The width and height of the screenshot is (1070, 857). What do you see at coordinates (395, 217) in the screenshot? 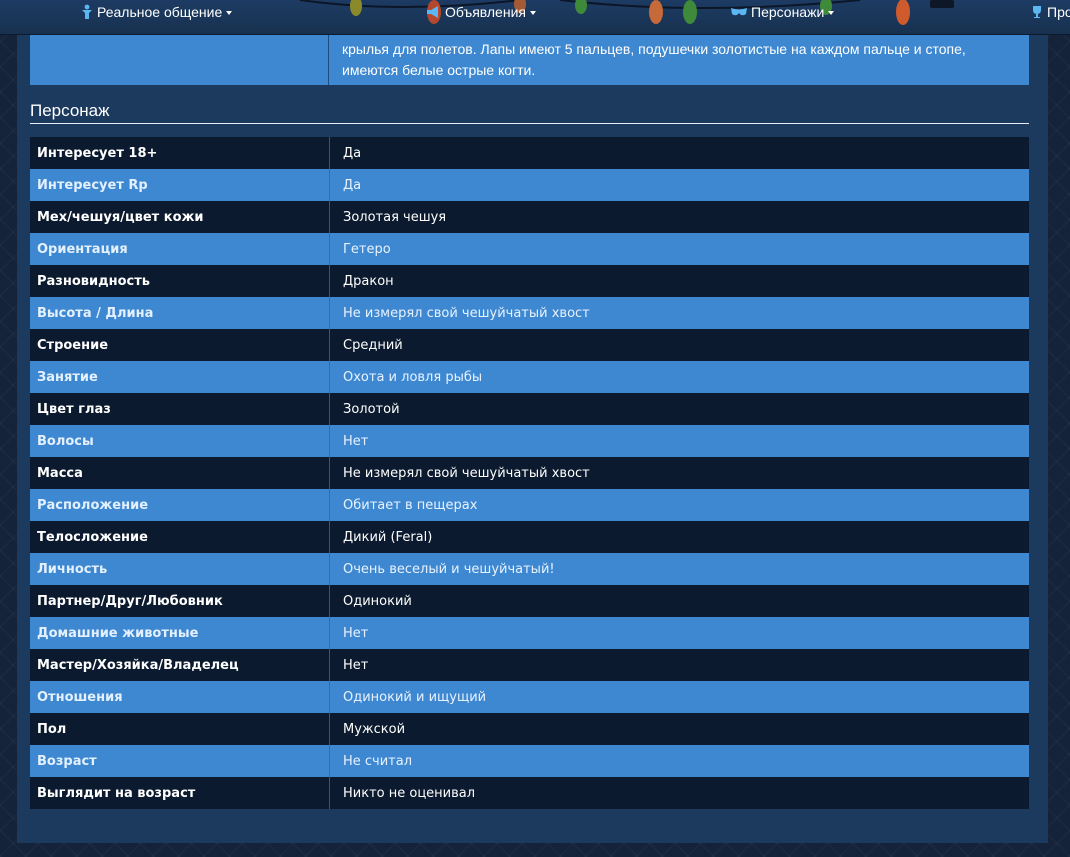
I see `row-value: Золотая чешуя` at bounding box center [395, 217].